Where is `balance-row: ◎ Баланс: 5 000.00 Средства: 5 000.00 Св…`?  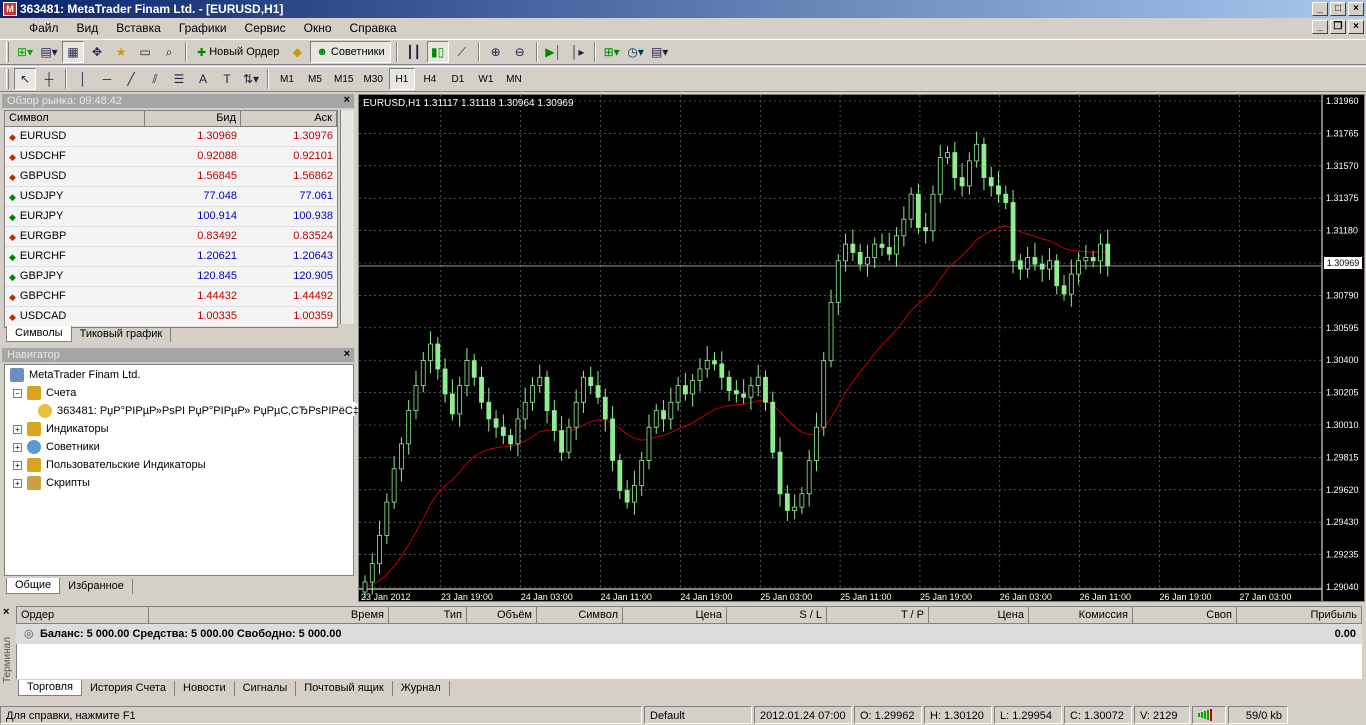
balance-row: ◎ Баланс: 5 000.00 Средства: 5 000.00 Св… is located at coordinates (689, 634).